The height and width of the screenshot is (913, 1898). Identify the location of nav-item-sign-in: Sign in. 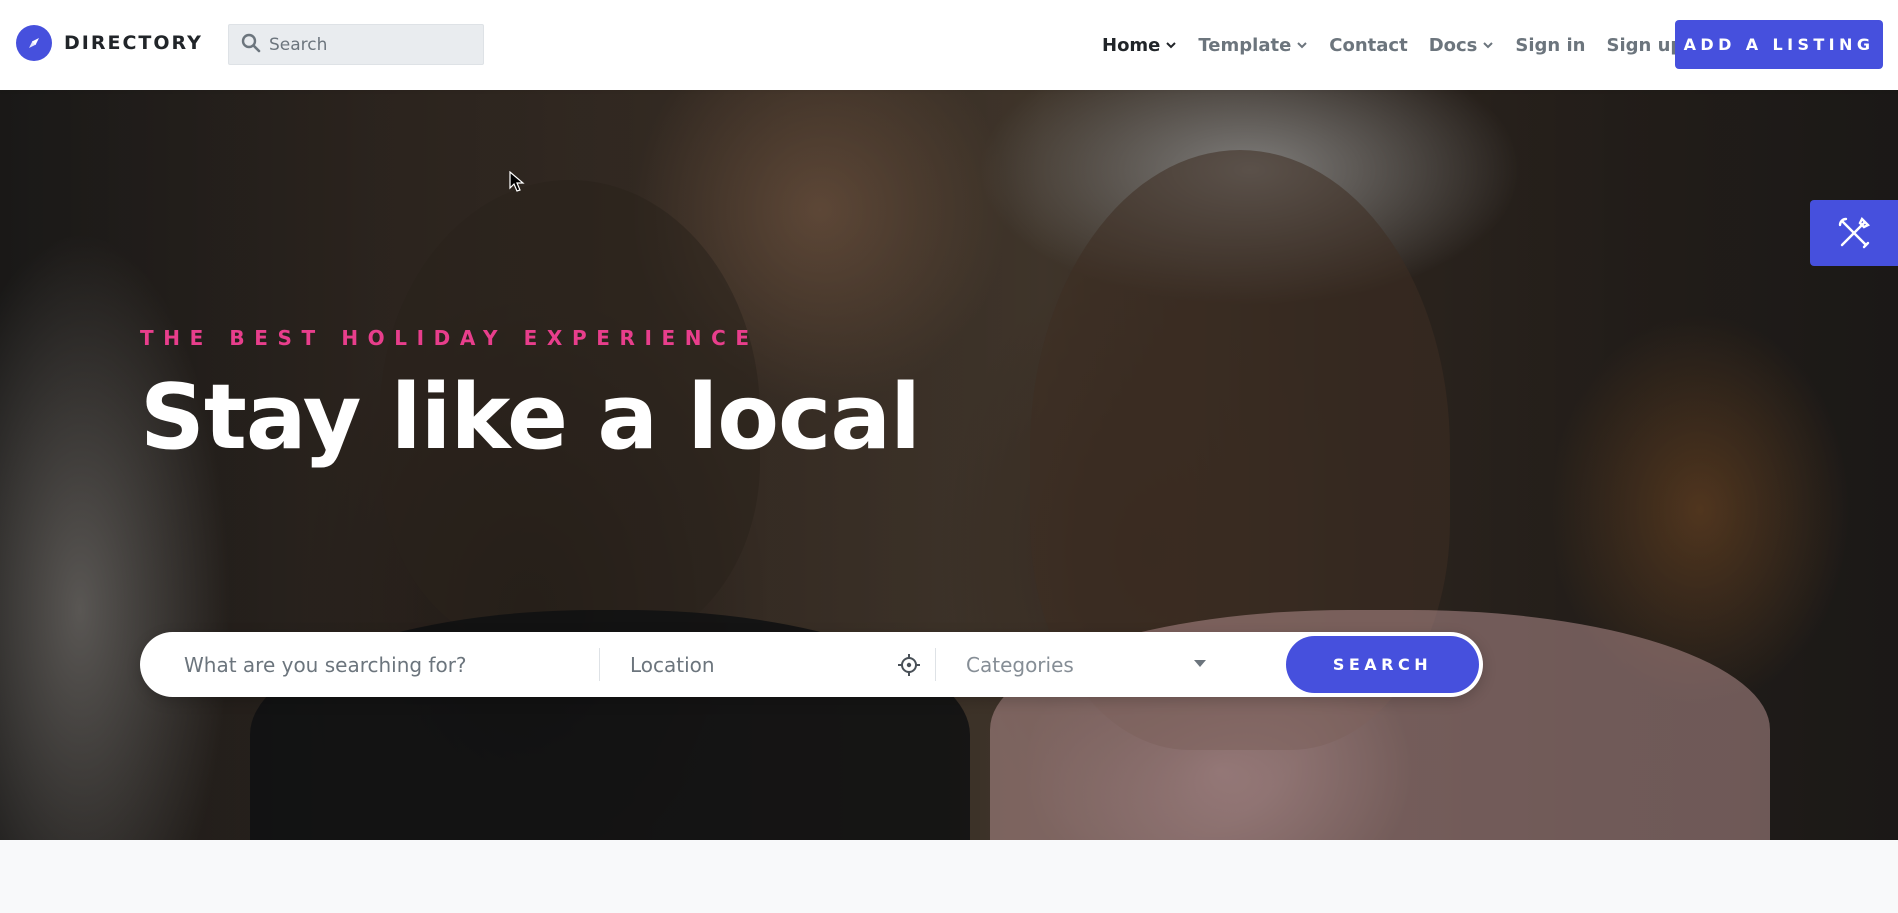
(1550, 45).